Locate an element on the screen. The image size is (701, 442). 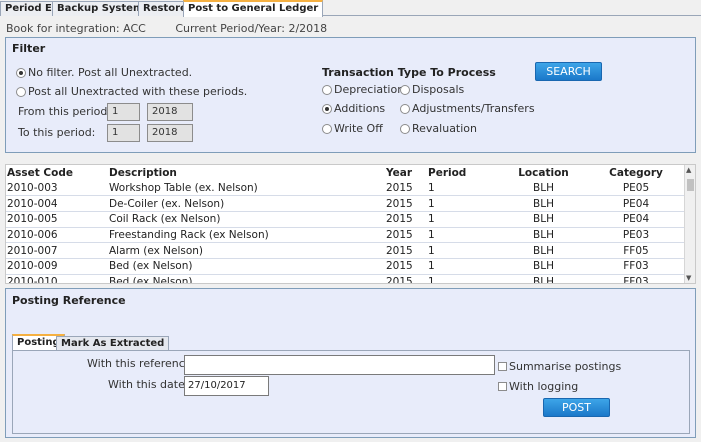
cell-category: FF05 is located at coordinates (635, 250).